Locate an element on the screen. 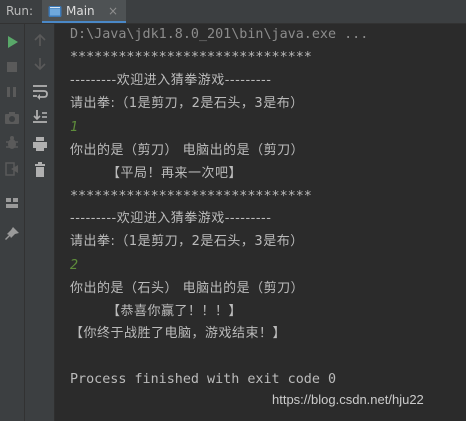 The width and height of the screenshot is (466, 421). exit-icon is located at coordinates (12, 169).